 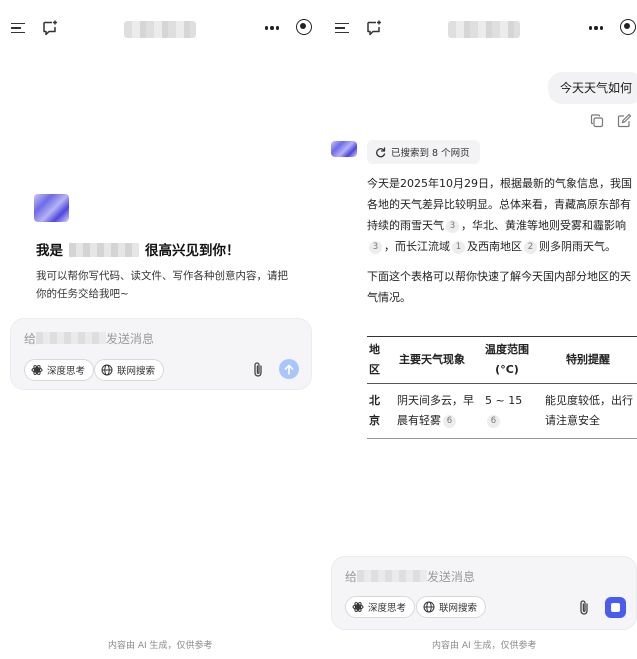 What do you see at coordinates (504, 400) in the screenshot?
I see `cell-temperature-text: 5 ~ 15` at bounding box center [504, 400].